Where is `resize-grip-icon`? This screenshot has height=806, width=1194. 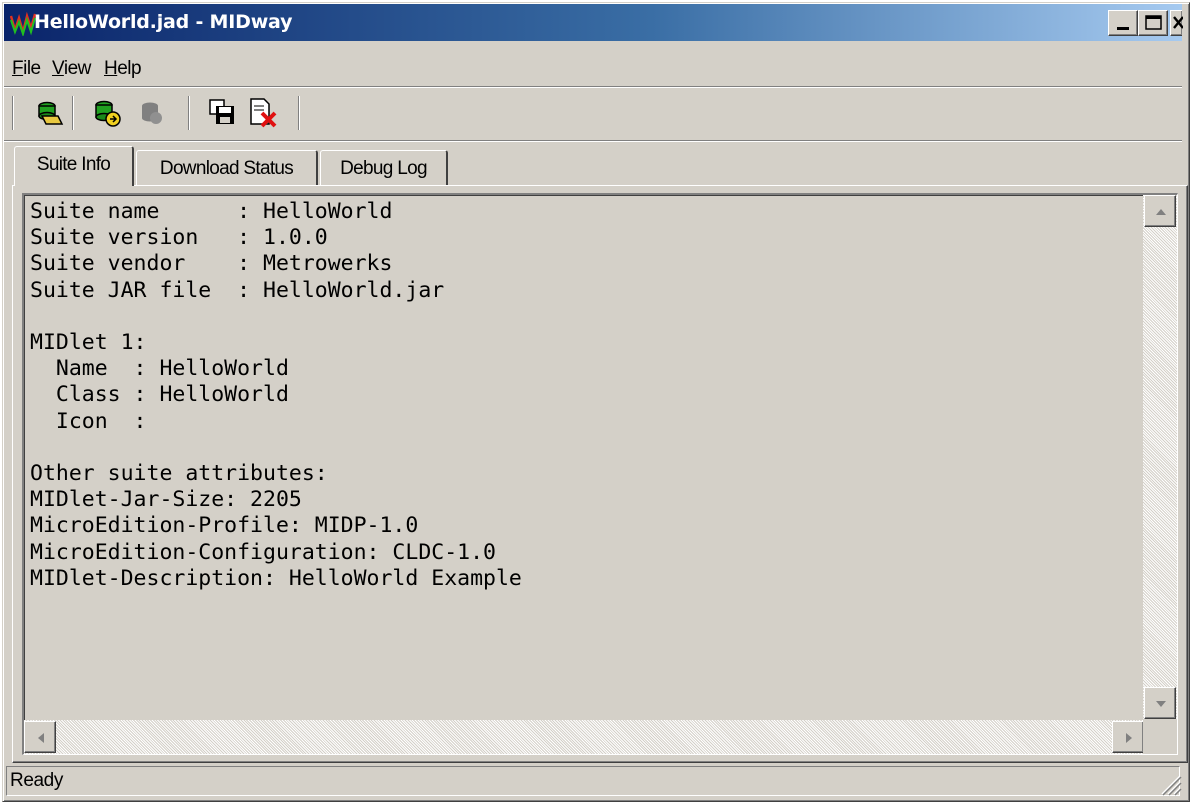 resize-grip-icon is located at coordinates (1170, 784).